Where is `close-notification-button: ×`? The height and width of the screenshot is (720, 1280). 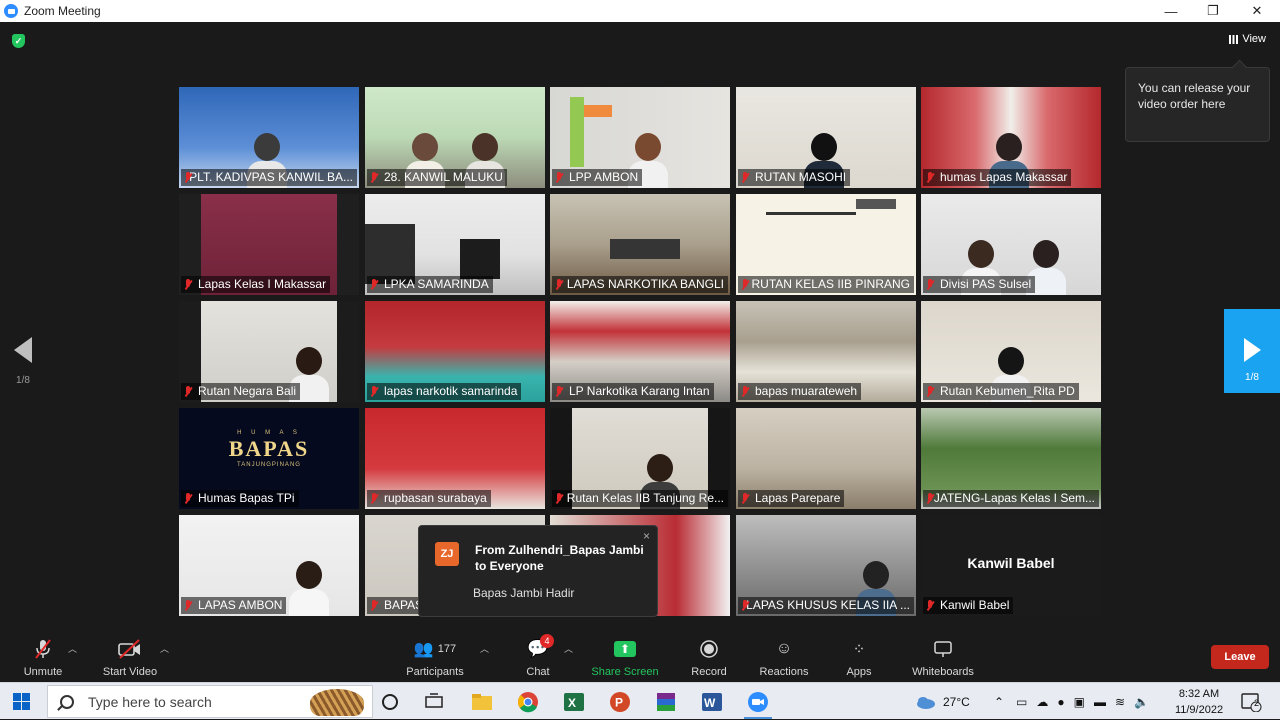
close-notification-button: × is located at coordinates (646, 536).